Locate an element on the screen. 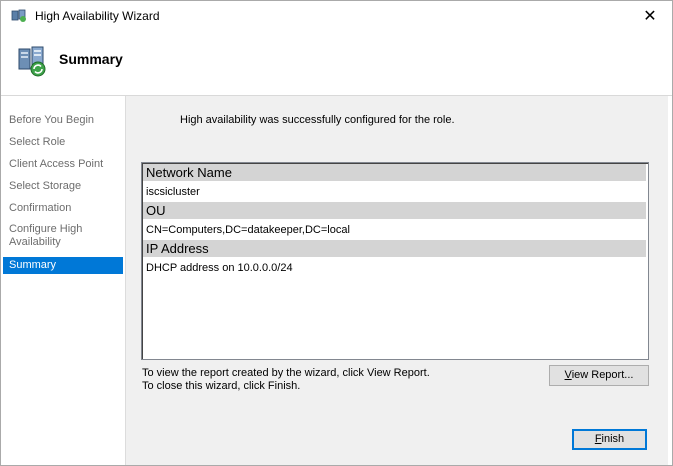  nav-item-select-role: Select Role is located at coordinates (63, 142).